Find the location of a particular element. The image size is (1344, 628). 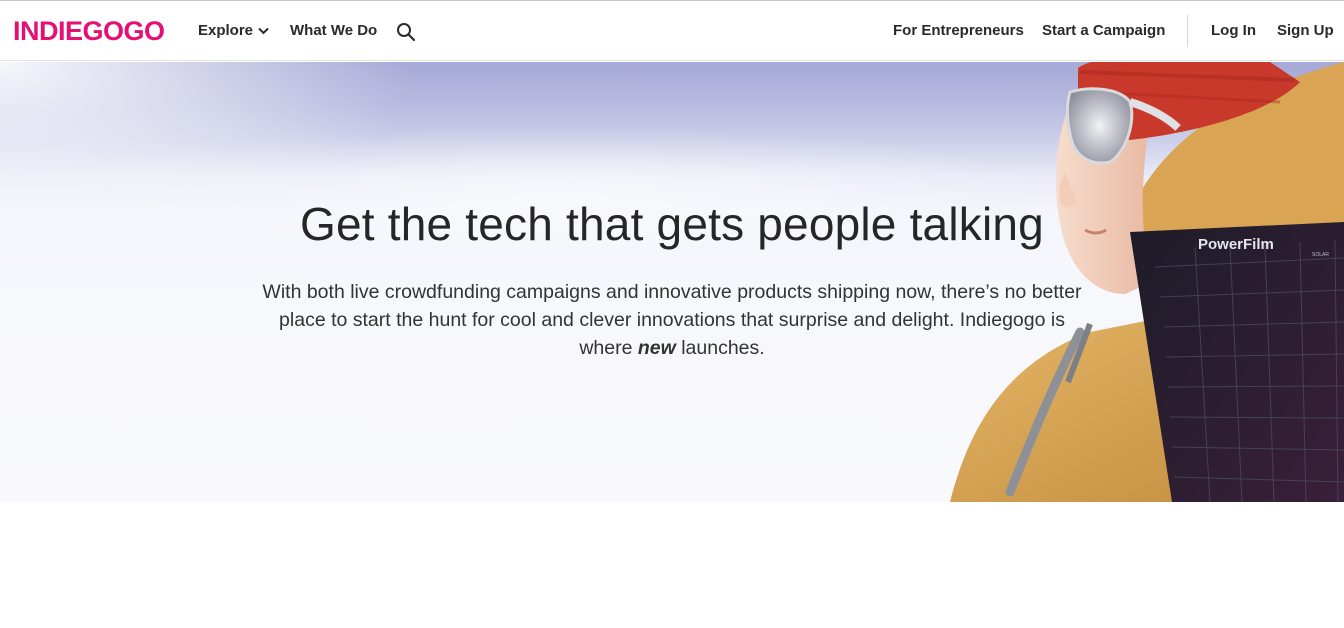

nav-divider is located at coordinates (1187, 31).